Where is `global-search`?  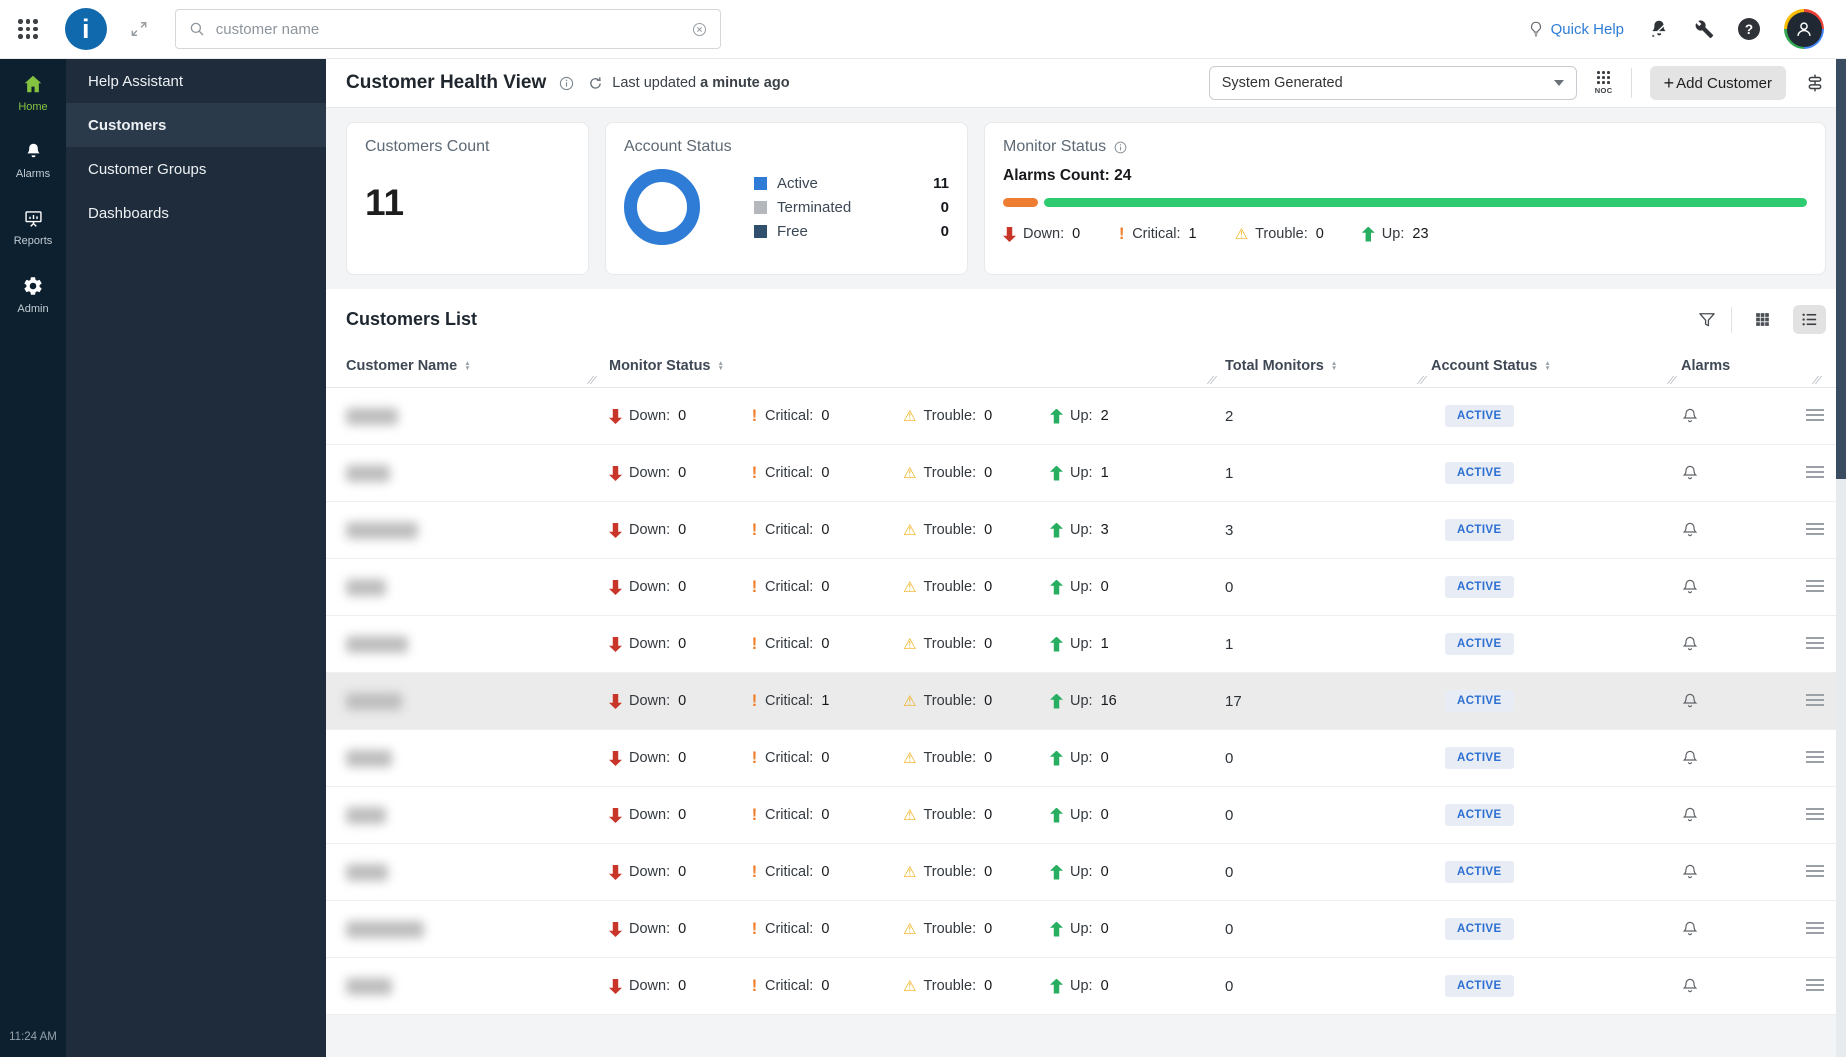
global-search is located at coordinates (447, 29).